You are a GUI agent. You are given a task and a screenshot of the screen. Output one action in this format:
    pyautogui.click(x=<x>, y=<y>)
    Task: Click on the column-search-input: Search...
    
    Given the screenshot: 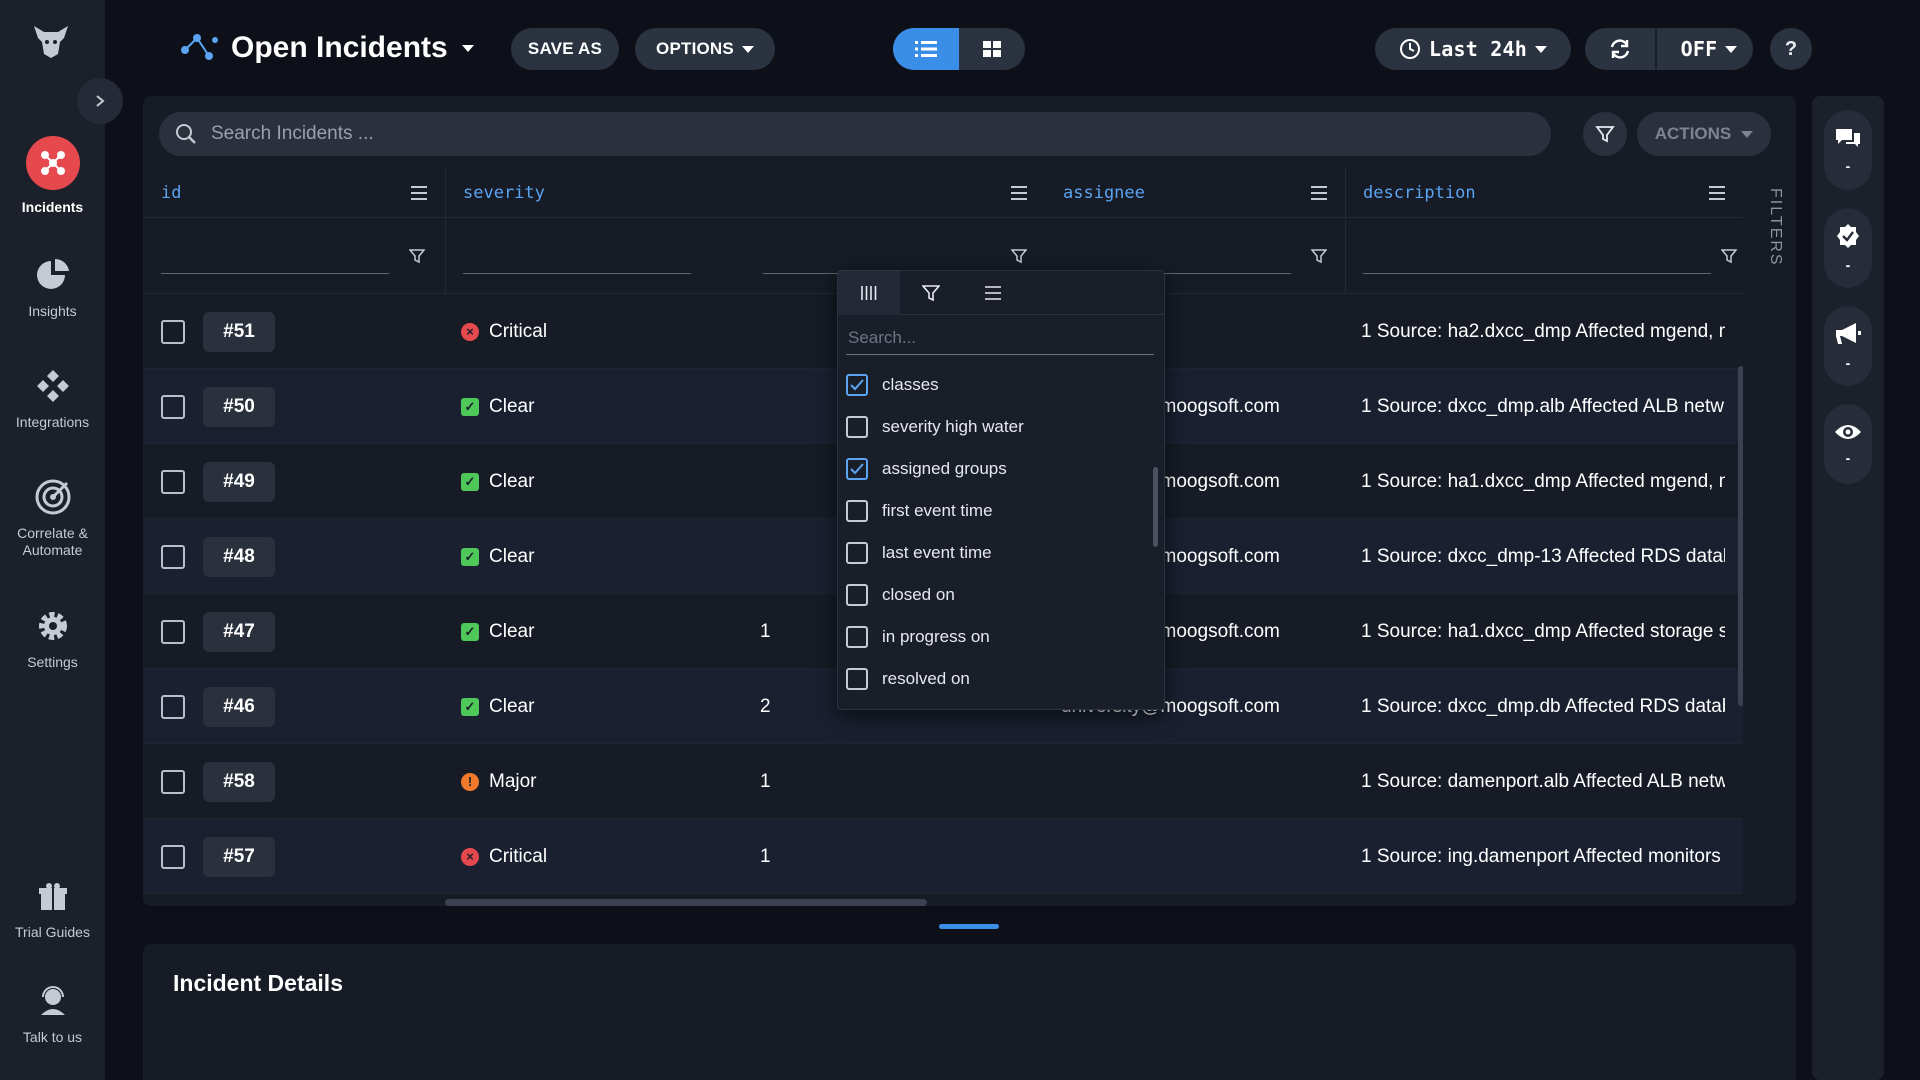 What is the action you would take?
    pyautogui.click(x=1000, y=338)
    